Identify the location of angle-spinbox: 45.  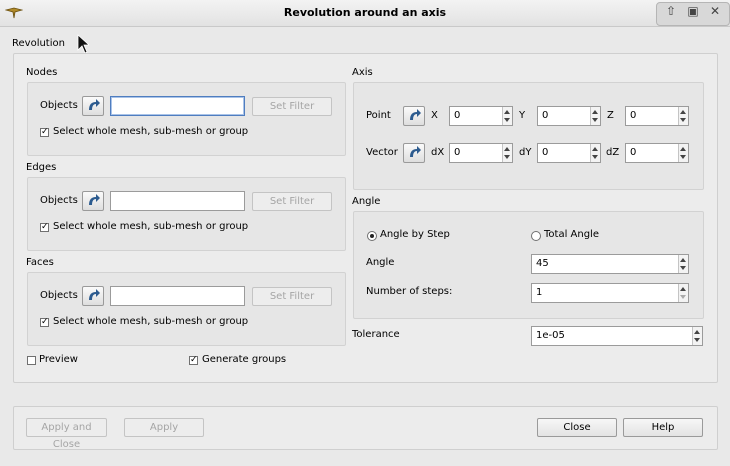
(610, 264).